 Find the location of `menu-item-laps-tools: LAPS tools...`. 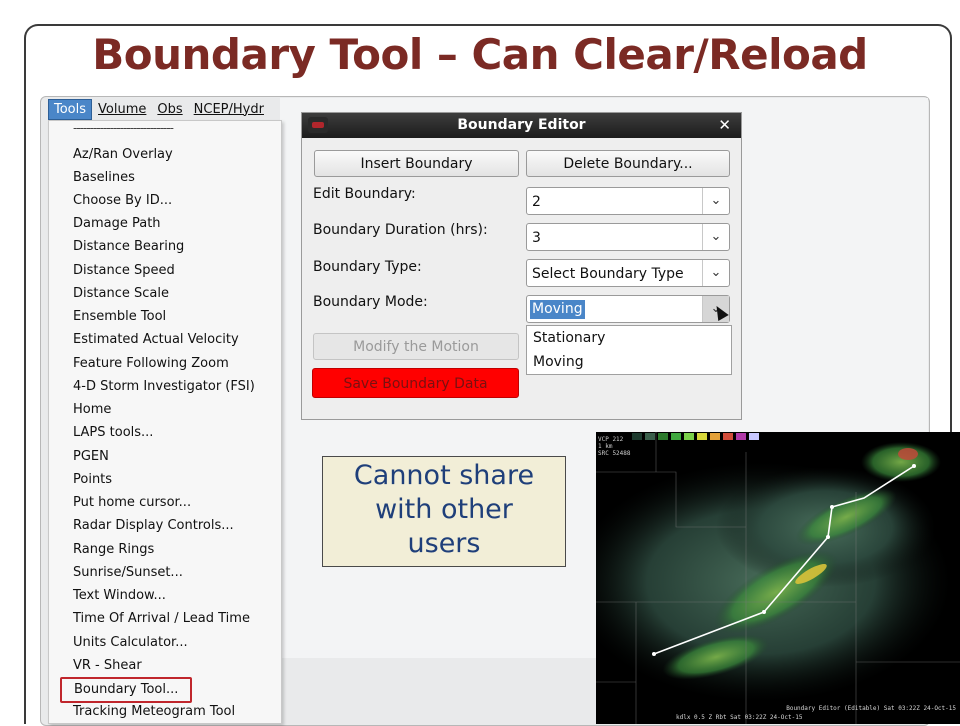

menu-item-laps-tools: LAPS tools... is located at coordinates (113, 433).